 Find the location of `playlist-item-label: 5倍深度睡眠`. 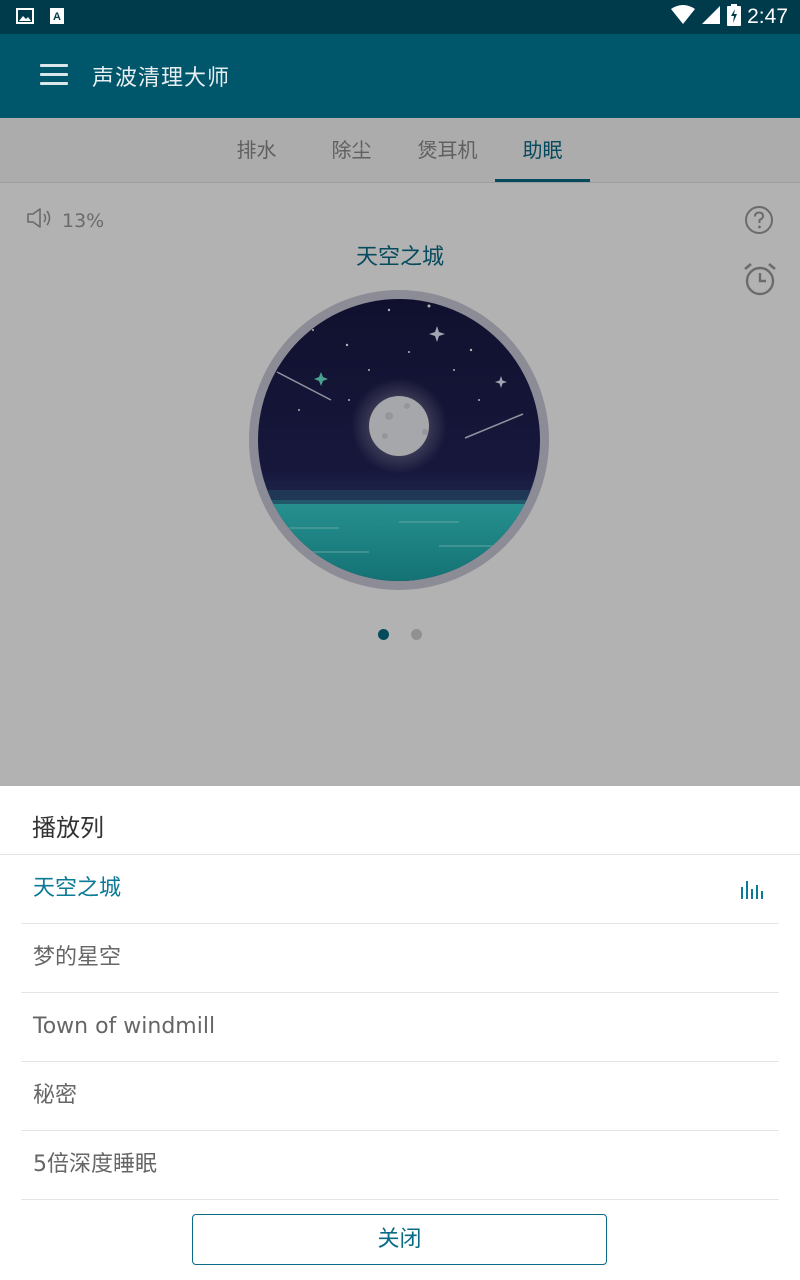

playlist-item-label: 5倍深度睡眠 is located at coordinates (95, 1164).